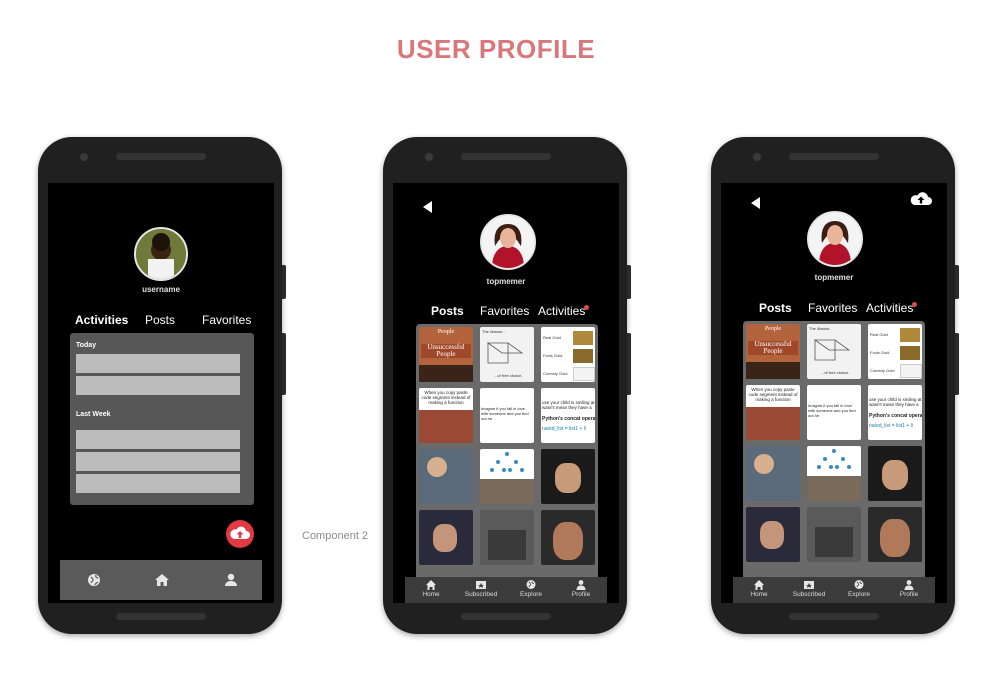  Describe the element at coordinates (86, 345) in the screenshot. I see `section-today-label: Today` at that location.